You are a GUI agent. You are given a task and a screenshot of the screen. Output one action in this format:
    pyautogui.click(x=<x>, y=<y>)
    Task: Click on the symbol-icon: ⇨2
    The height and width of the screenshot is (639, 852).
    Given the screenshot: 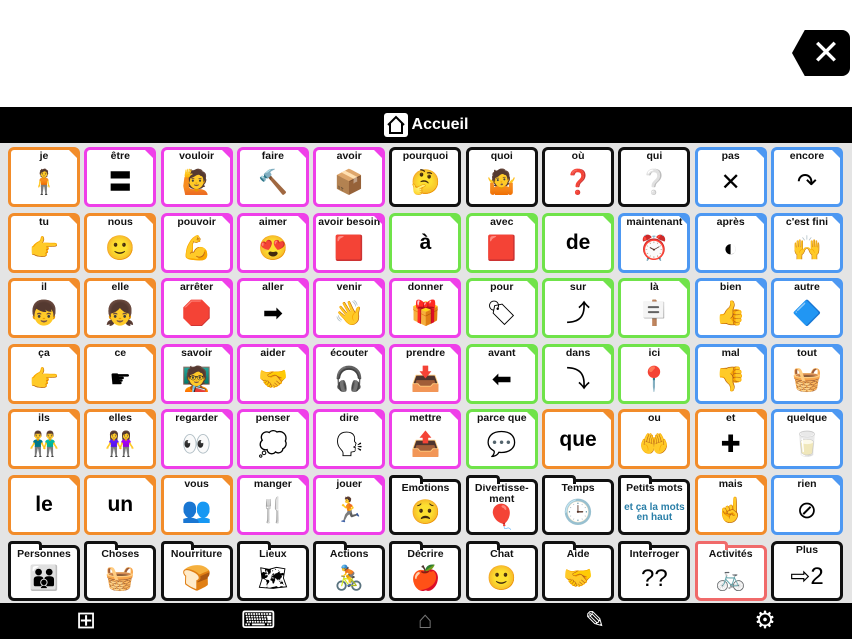 What is the action you would take?
    pyautogui.click(x=807, y=576)
    